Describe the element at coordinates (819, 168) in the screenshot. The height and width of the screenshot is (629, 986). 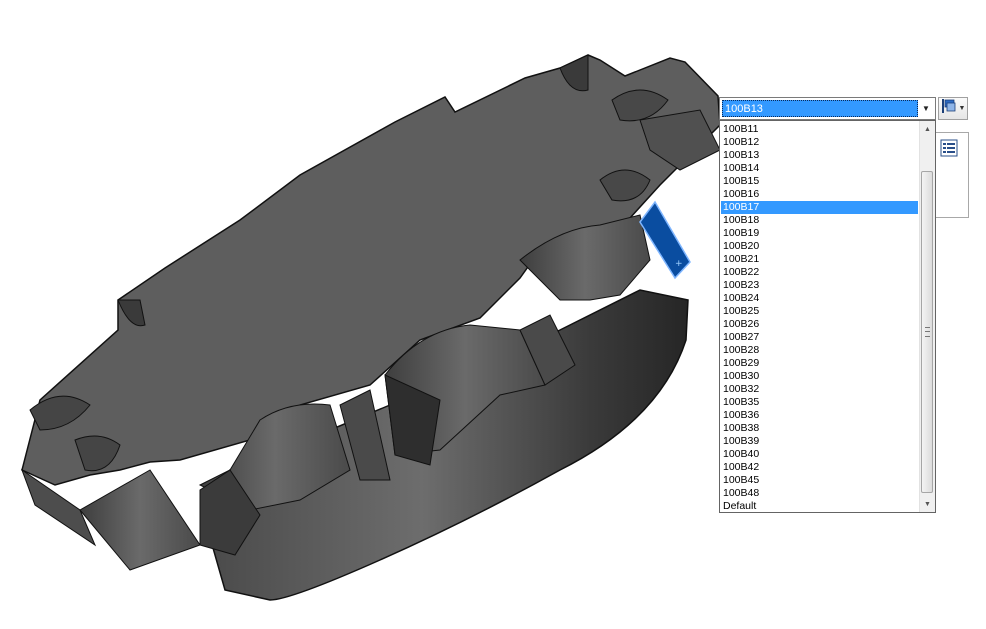
I see `dropdown-option: 100B14` at that location.